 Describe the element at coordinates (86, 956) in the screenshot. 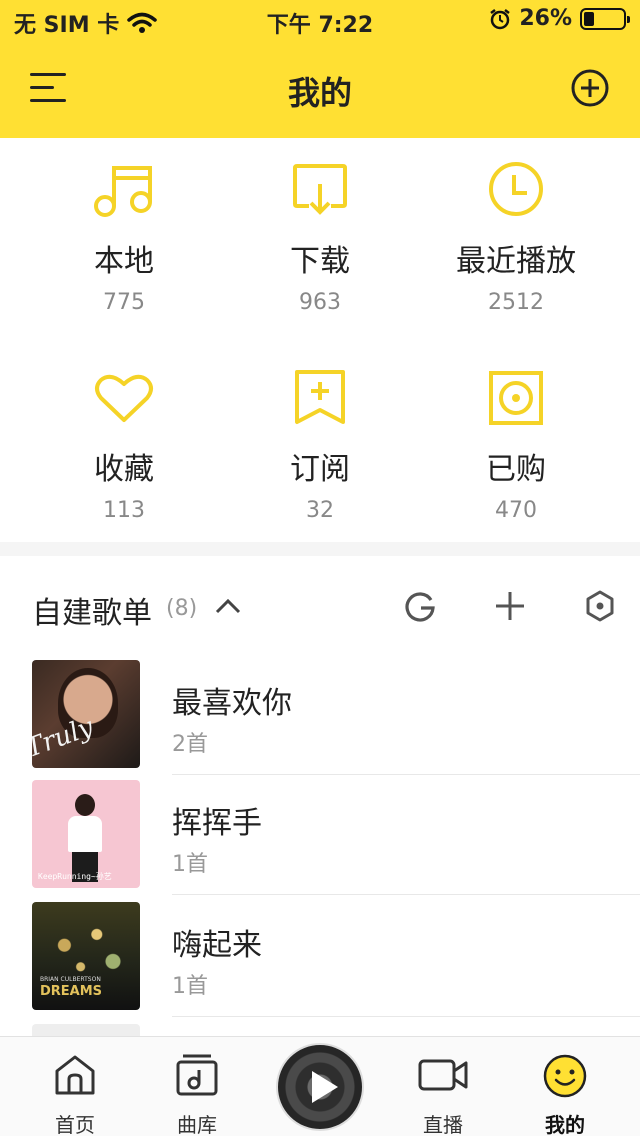

I see `playlist-cover: BRIAN CULBERTSON DREAMS` at that location.